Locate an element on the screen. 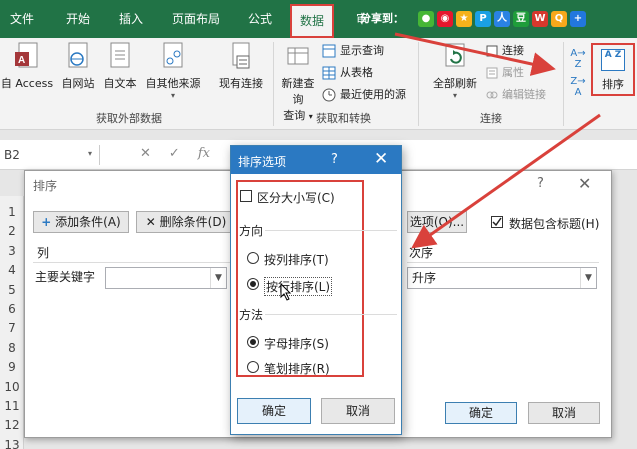 This screenshot has height=449, width=637. wechat-icon: ● is located at coordinates (426, 19).